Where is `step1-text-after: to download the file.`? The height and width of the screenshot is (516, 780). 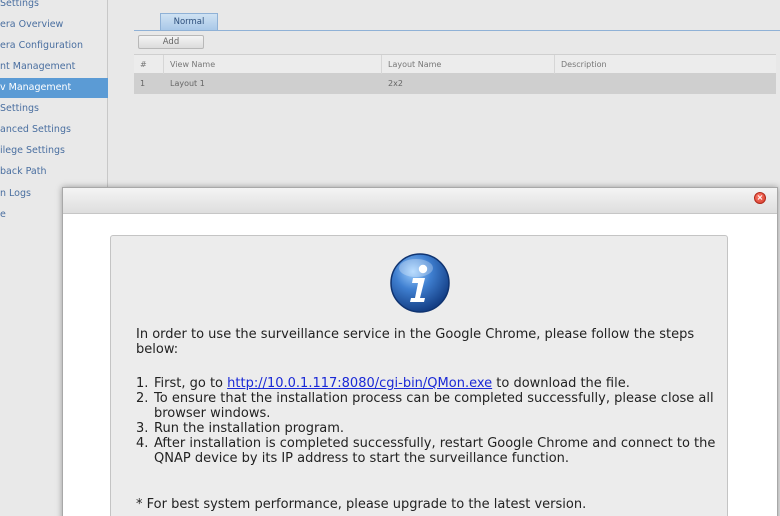
step1-text-after: to download the file. is located at coordinates (561, 383).